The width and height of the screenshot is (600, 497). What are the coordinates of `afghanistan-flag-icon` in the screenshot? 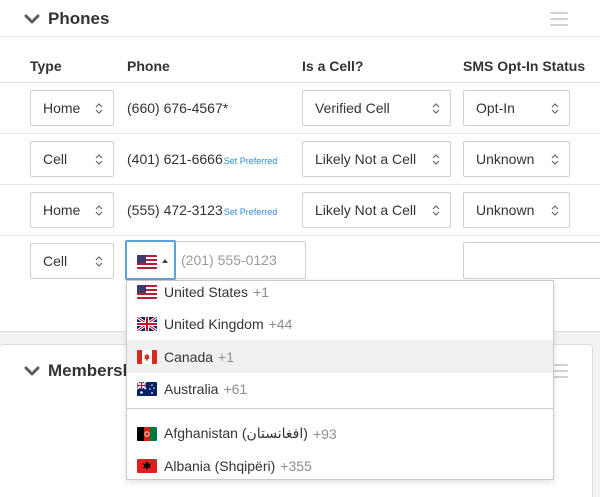 It's located at (147, 433).